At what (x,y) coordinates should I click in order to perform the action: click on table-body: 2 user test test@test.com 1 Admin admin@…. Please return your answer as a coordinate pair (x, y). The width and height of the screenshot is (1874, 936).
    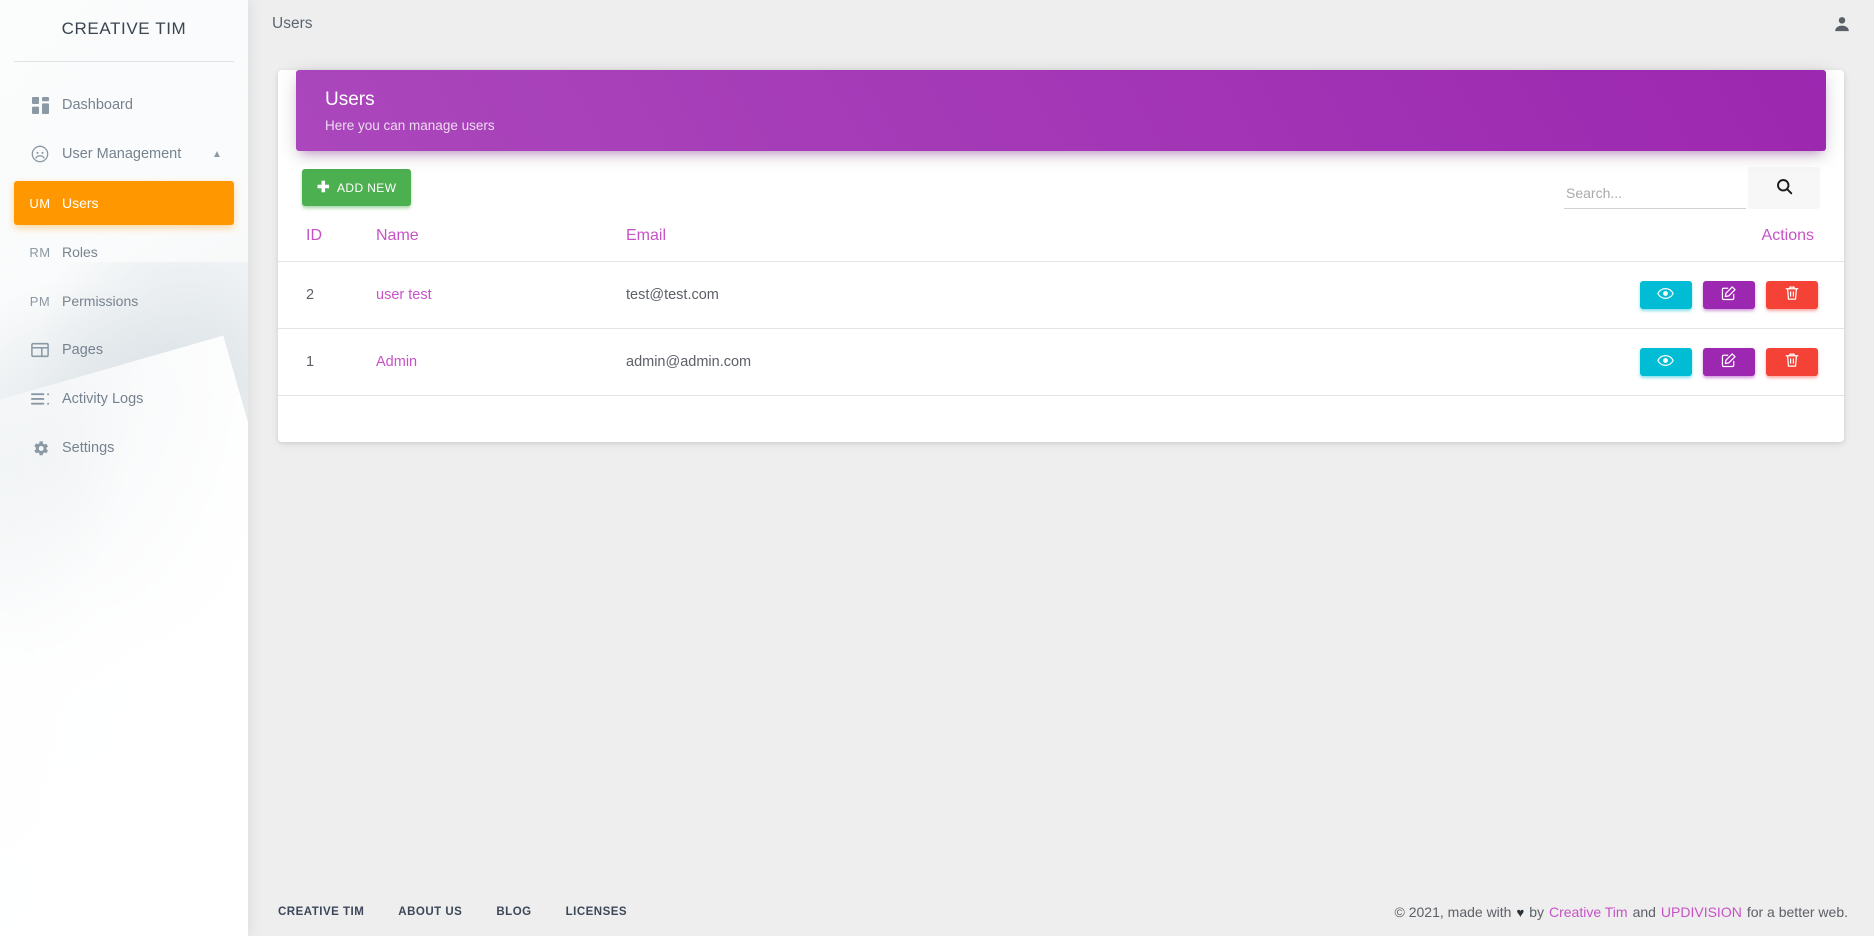
    Looking at the image, I should click on (1061, 328).